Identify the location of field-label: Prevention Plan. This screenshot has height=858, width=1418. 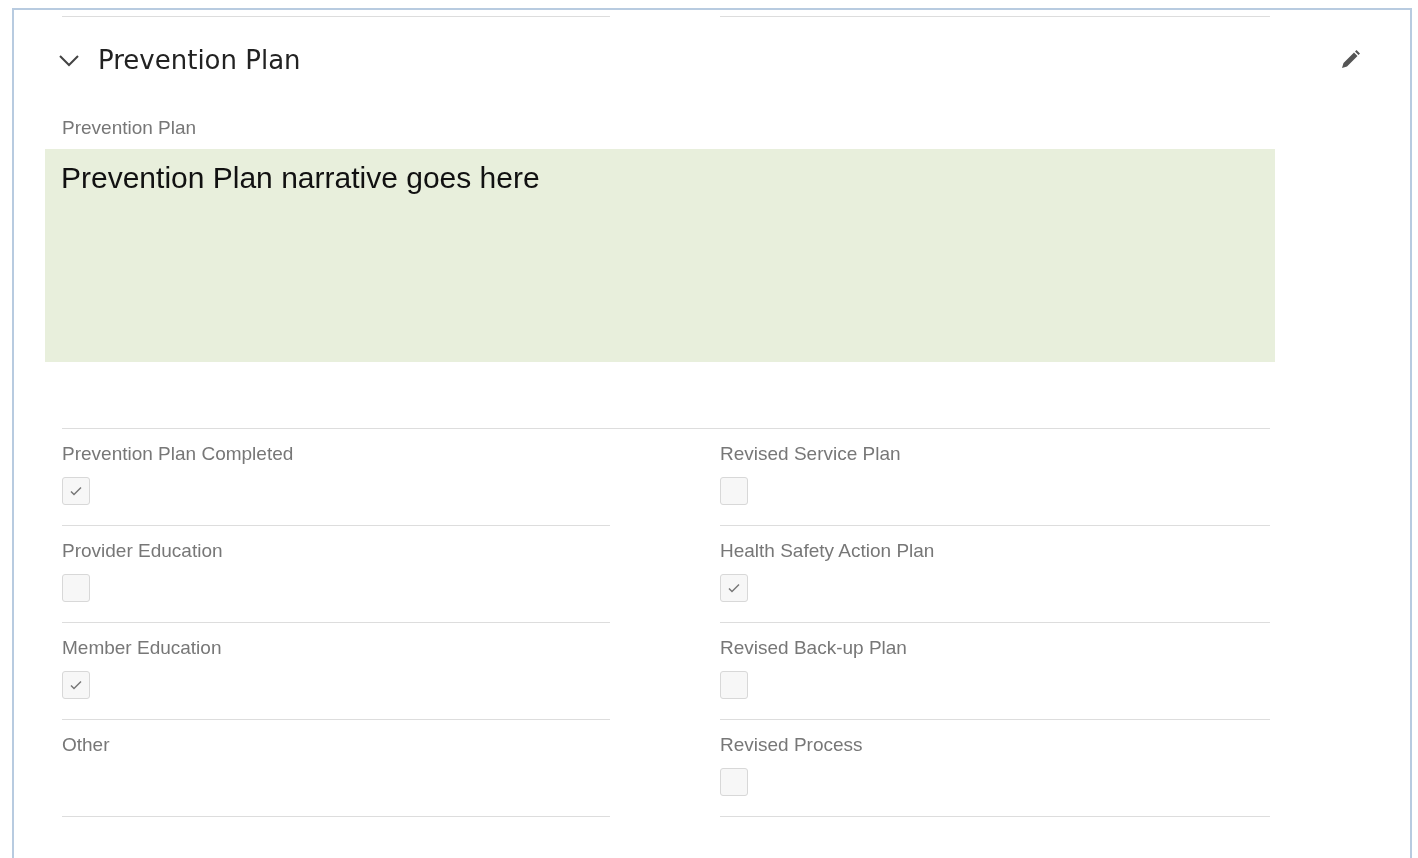
(129, 128).